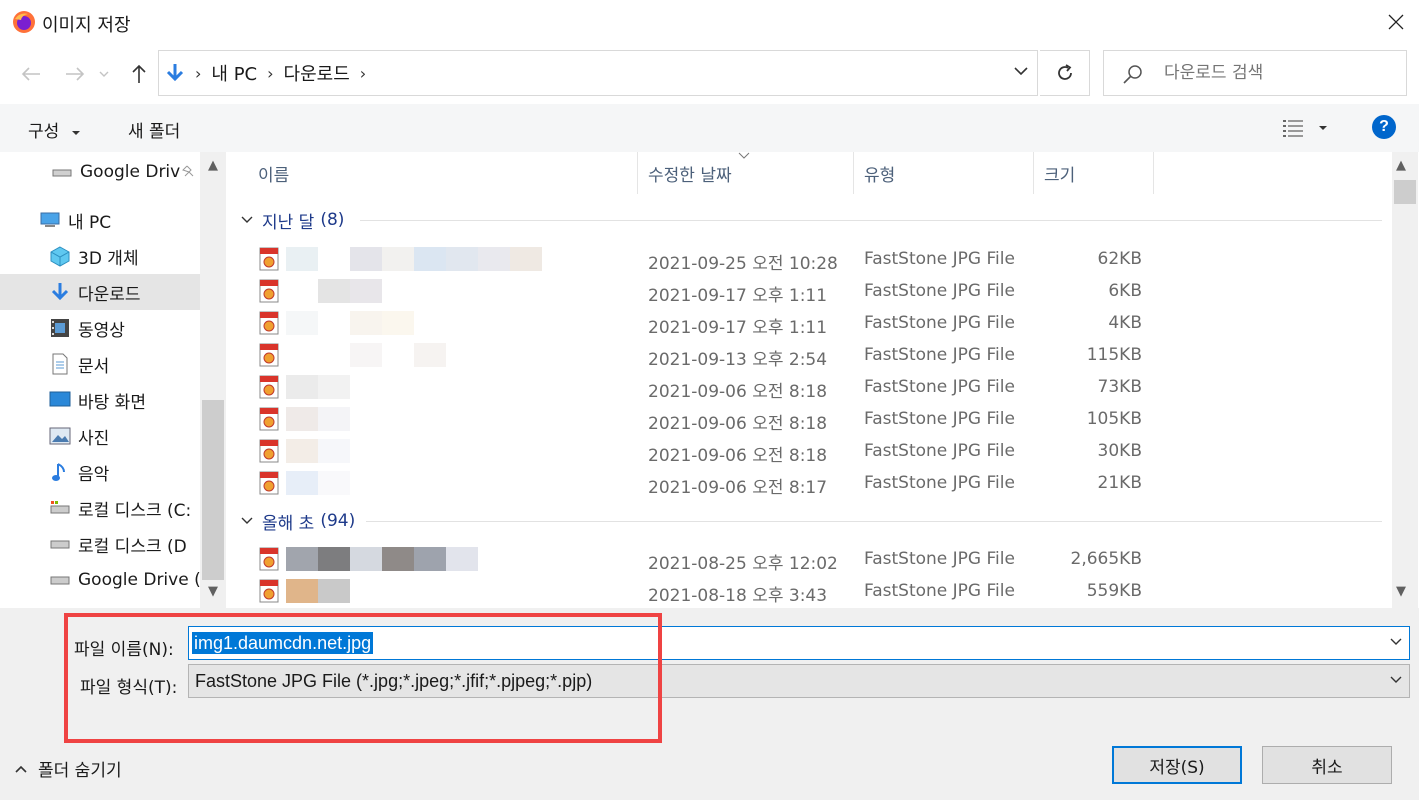  Describe the element at coordinates (1323, 128) in the screenshot. I see `caret-down-icon` at that location.